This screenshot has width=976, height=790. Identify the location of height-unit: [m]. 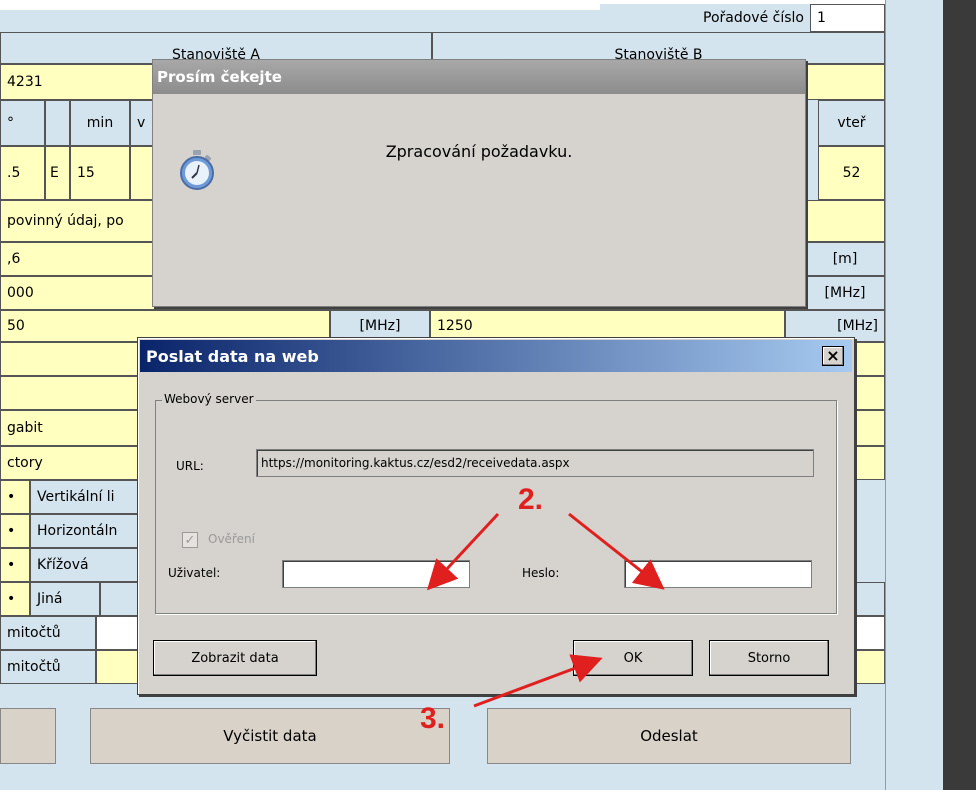
(845, 259).